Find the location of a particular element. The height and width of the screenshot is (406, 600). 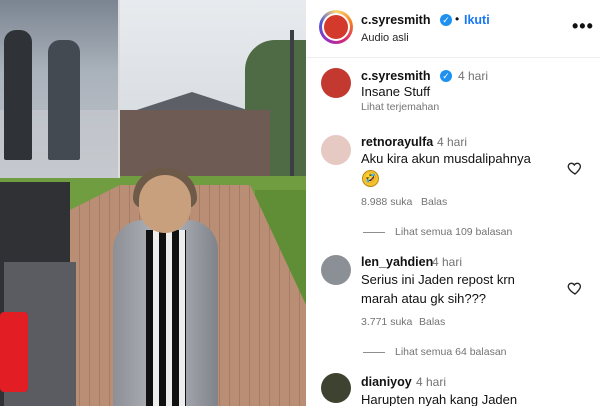

media-inset-video is located at coordinates (60, 89).